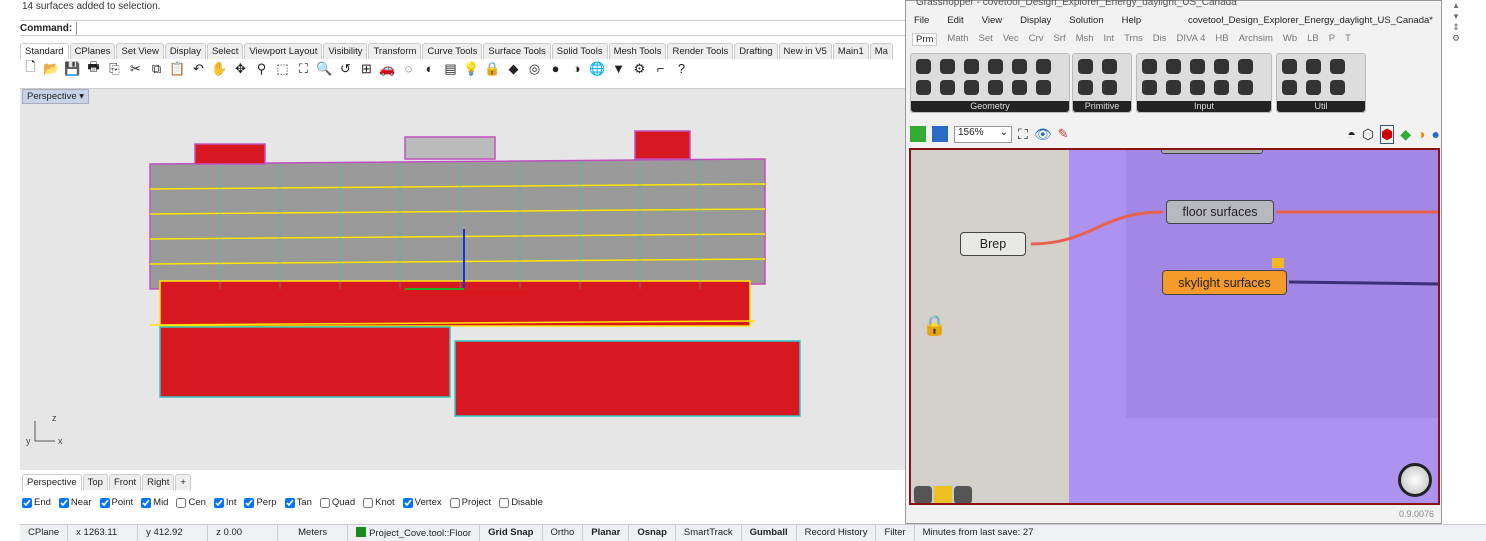 The image size is (1486, 541). I want to click on current-layer: Project_Cove.tool::Floor, so click(414, 533).